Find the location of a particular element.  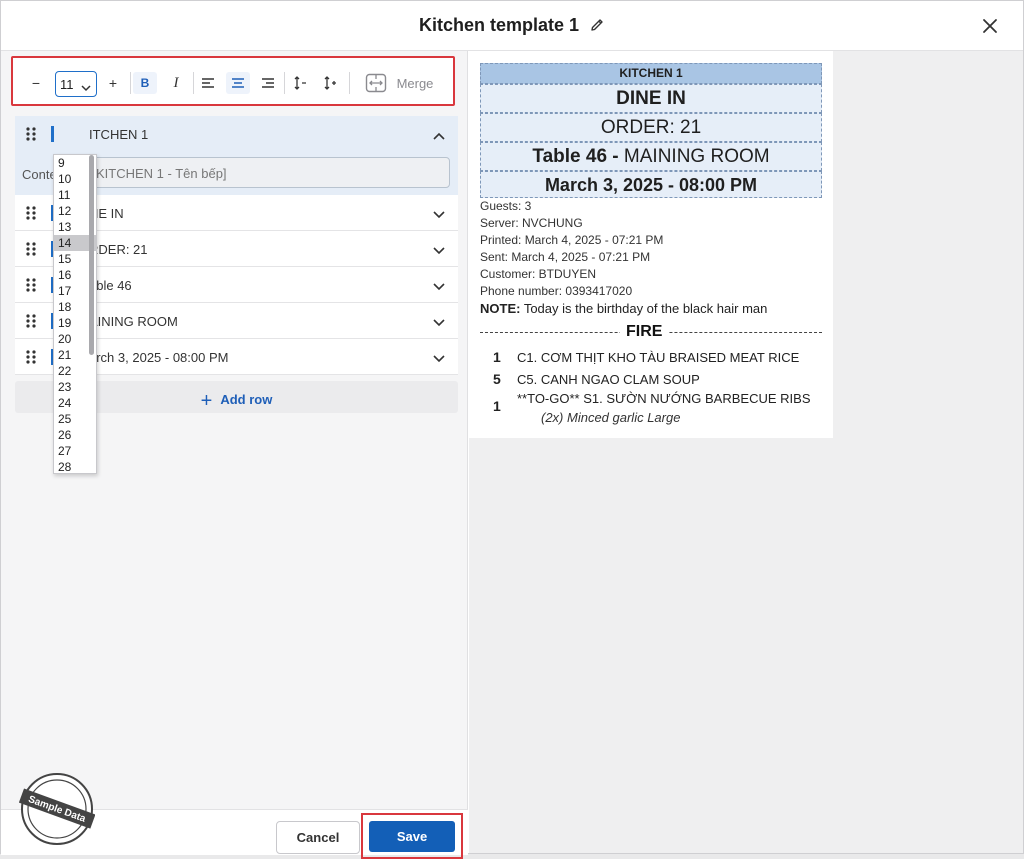

font-size-dropdown: 9 10 11 12 13 14 15 16 17 18 19 20 21 22 23 24 25 26 27 28 is located at coordinates (75, 314).